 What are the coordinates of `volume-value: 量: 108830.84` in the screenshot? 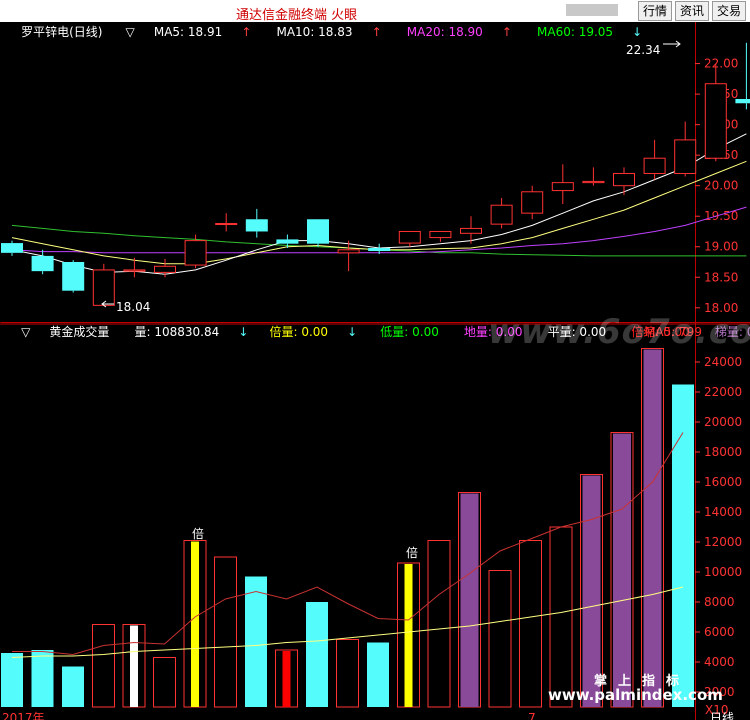 It's located at (176, 332).